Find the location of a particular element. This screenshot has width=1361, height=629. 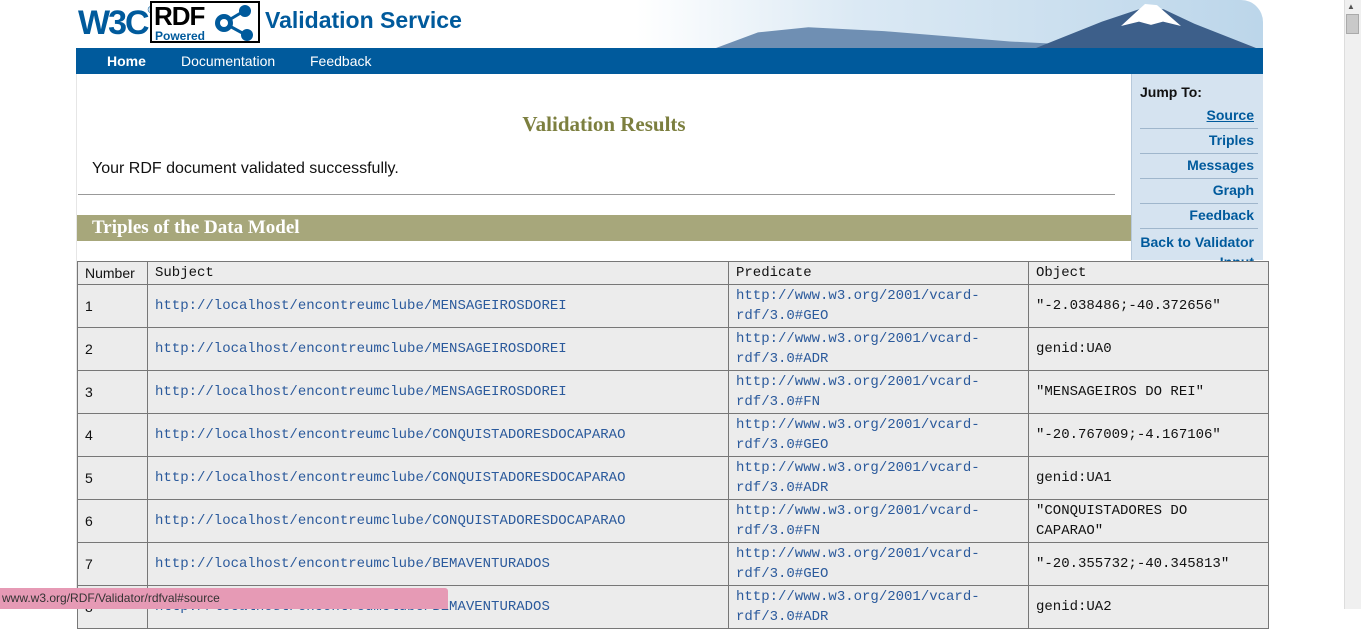

cell-object: "-20.767009;-4.167106" is located at coordinates (1148, 435).